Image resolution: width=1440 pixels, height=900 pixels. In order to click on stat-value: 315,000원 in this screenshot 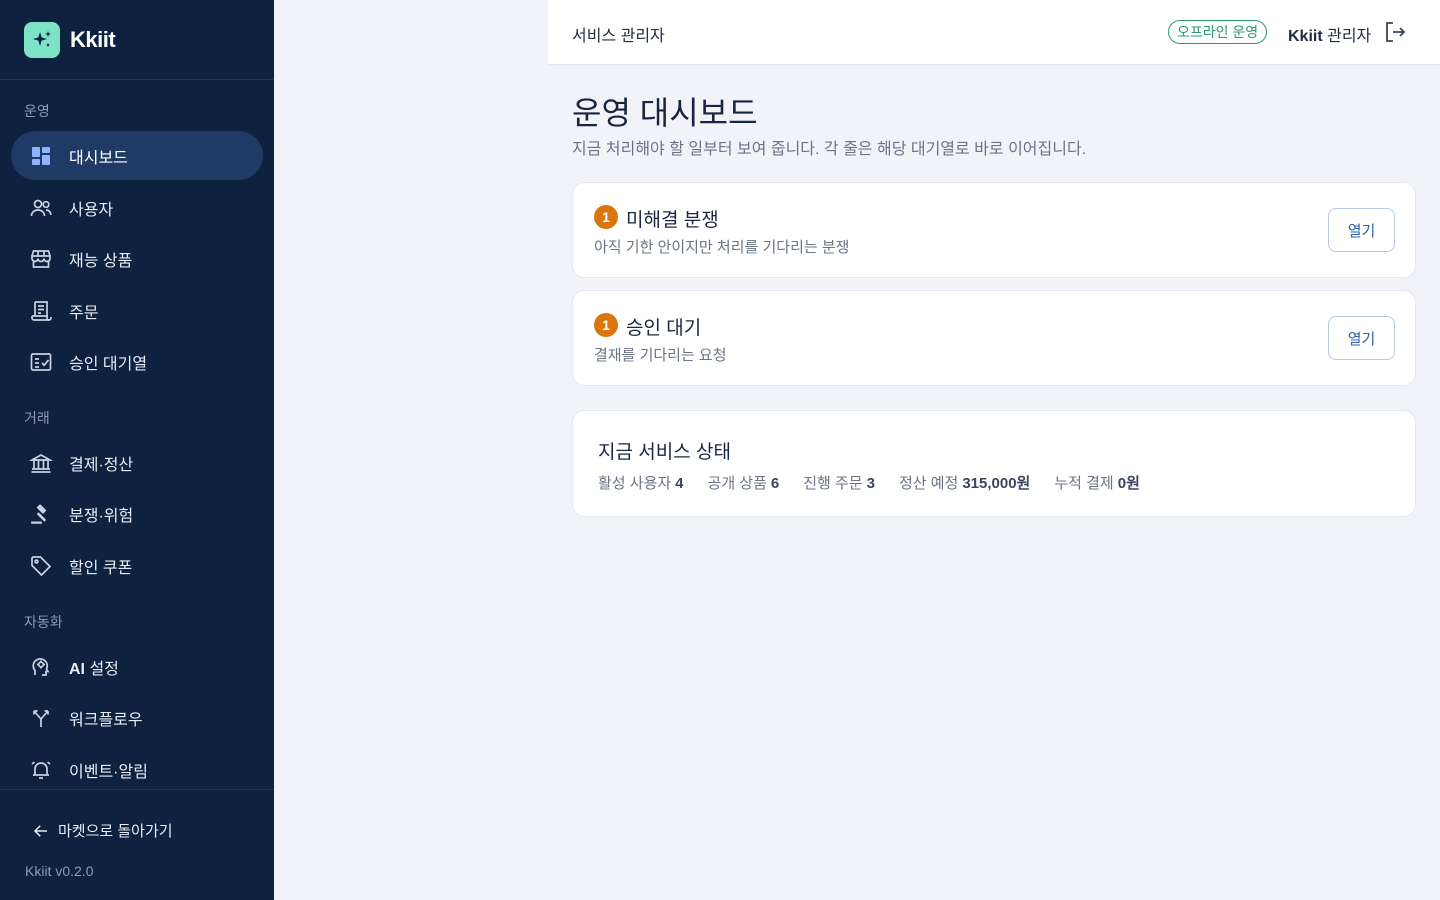, I will do `click(996, 483)`.